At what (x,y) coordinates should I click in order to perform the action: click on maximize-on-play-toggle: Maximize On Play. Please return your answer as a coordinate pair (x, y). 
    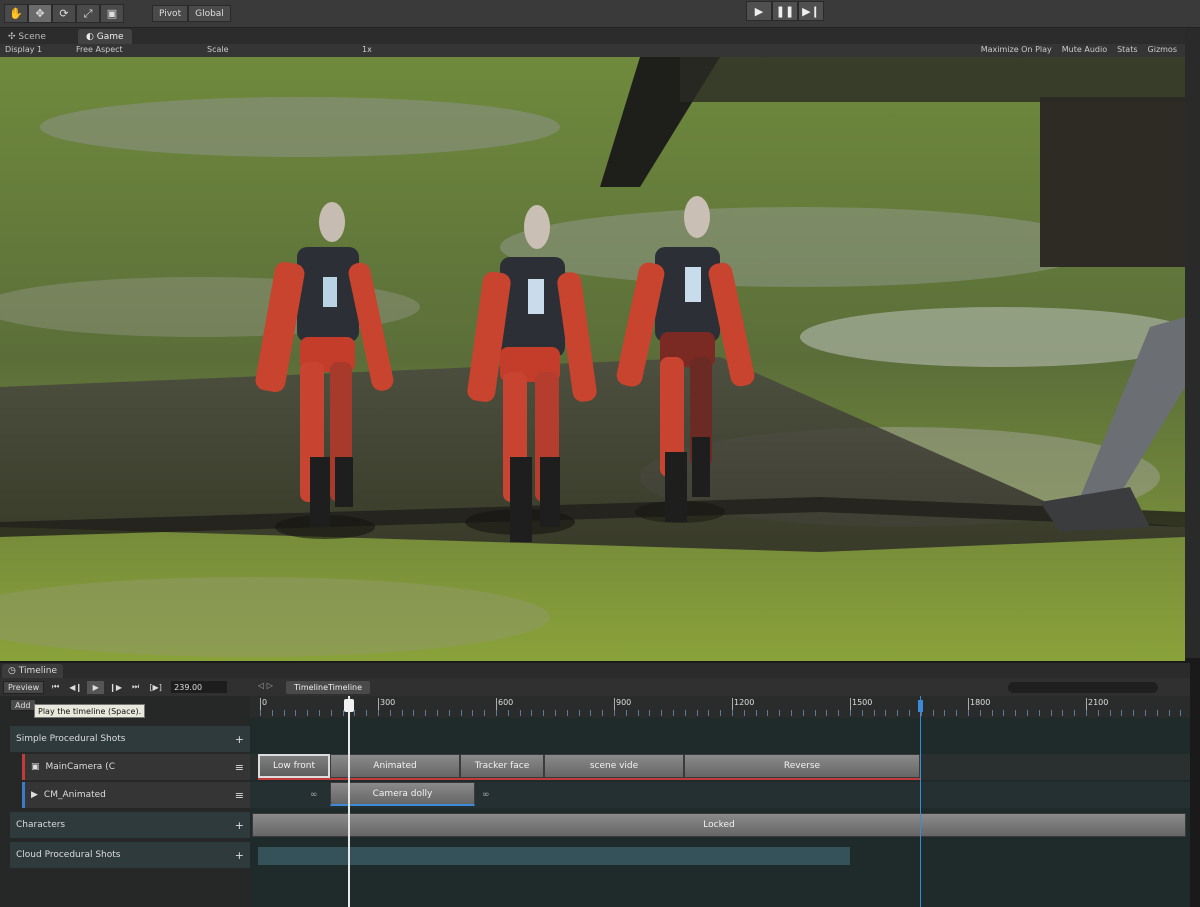
    Looking at the image, I should click on (1016, 49).